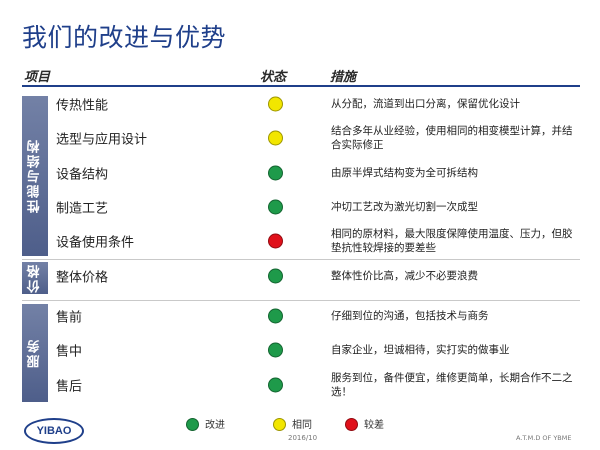 Image resolution: width=600 pixels, height=450 pixels. Describe the element at coordinates (343, 77) in the screenshot. I see `column-header-measure: 措施` at that location.